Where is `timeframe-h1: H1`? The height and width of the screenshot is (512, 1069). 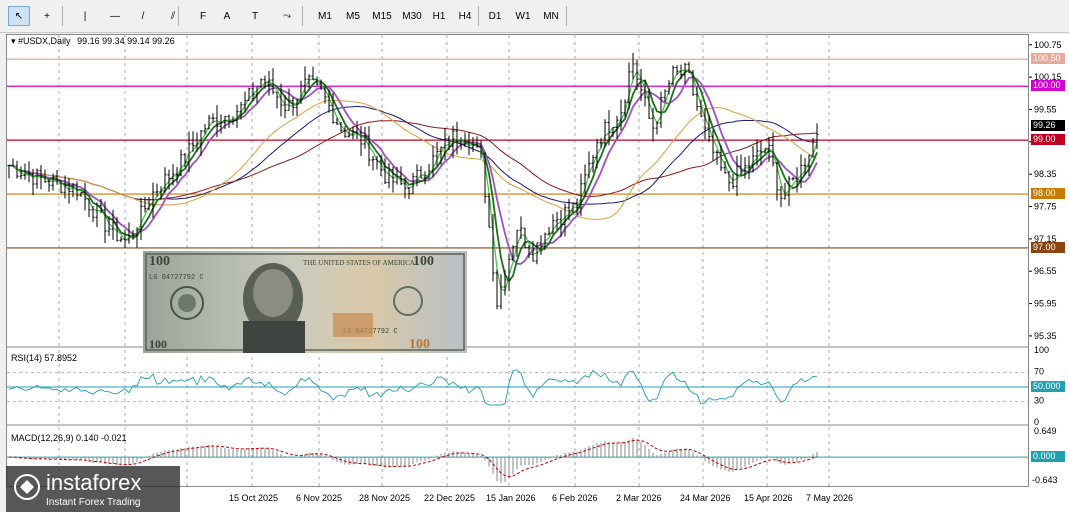
timeframe-h1: H1 is located at coordinates (439, 16).